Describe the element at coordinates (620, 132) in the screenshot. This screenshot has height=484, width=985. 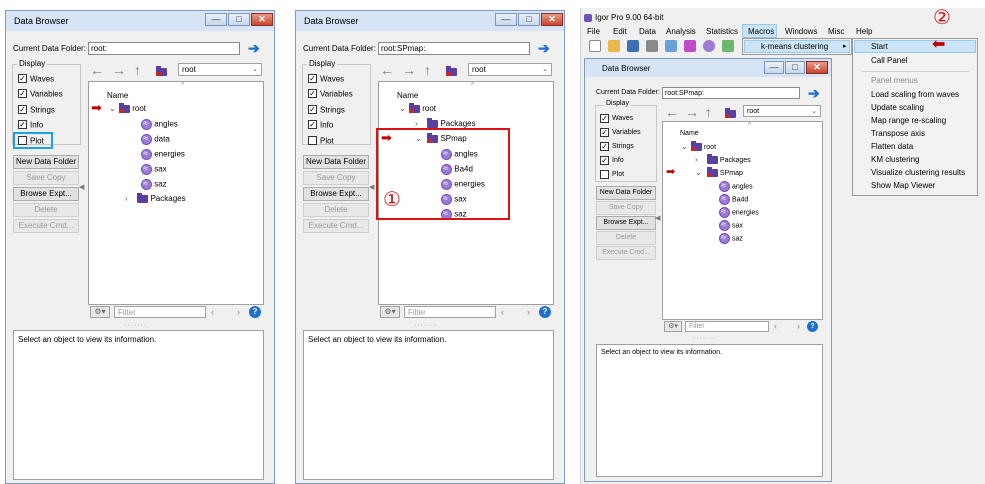
I see `checkbox-variables: ✓ Variables` at that location.